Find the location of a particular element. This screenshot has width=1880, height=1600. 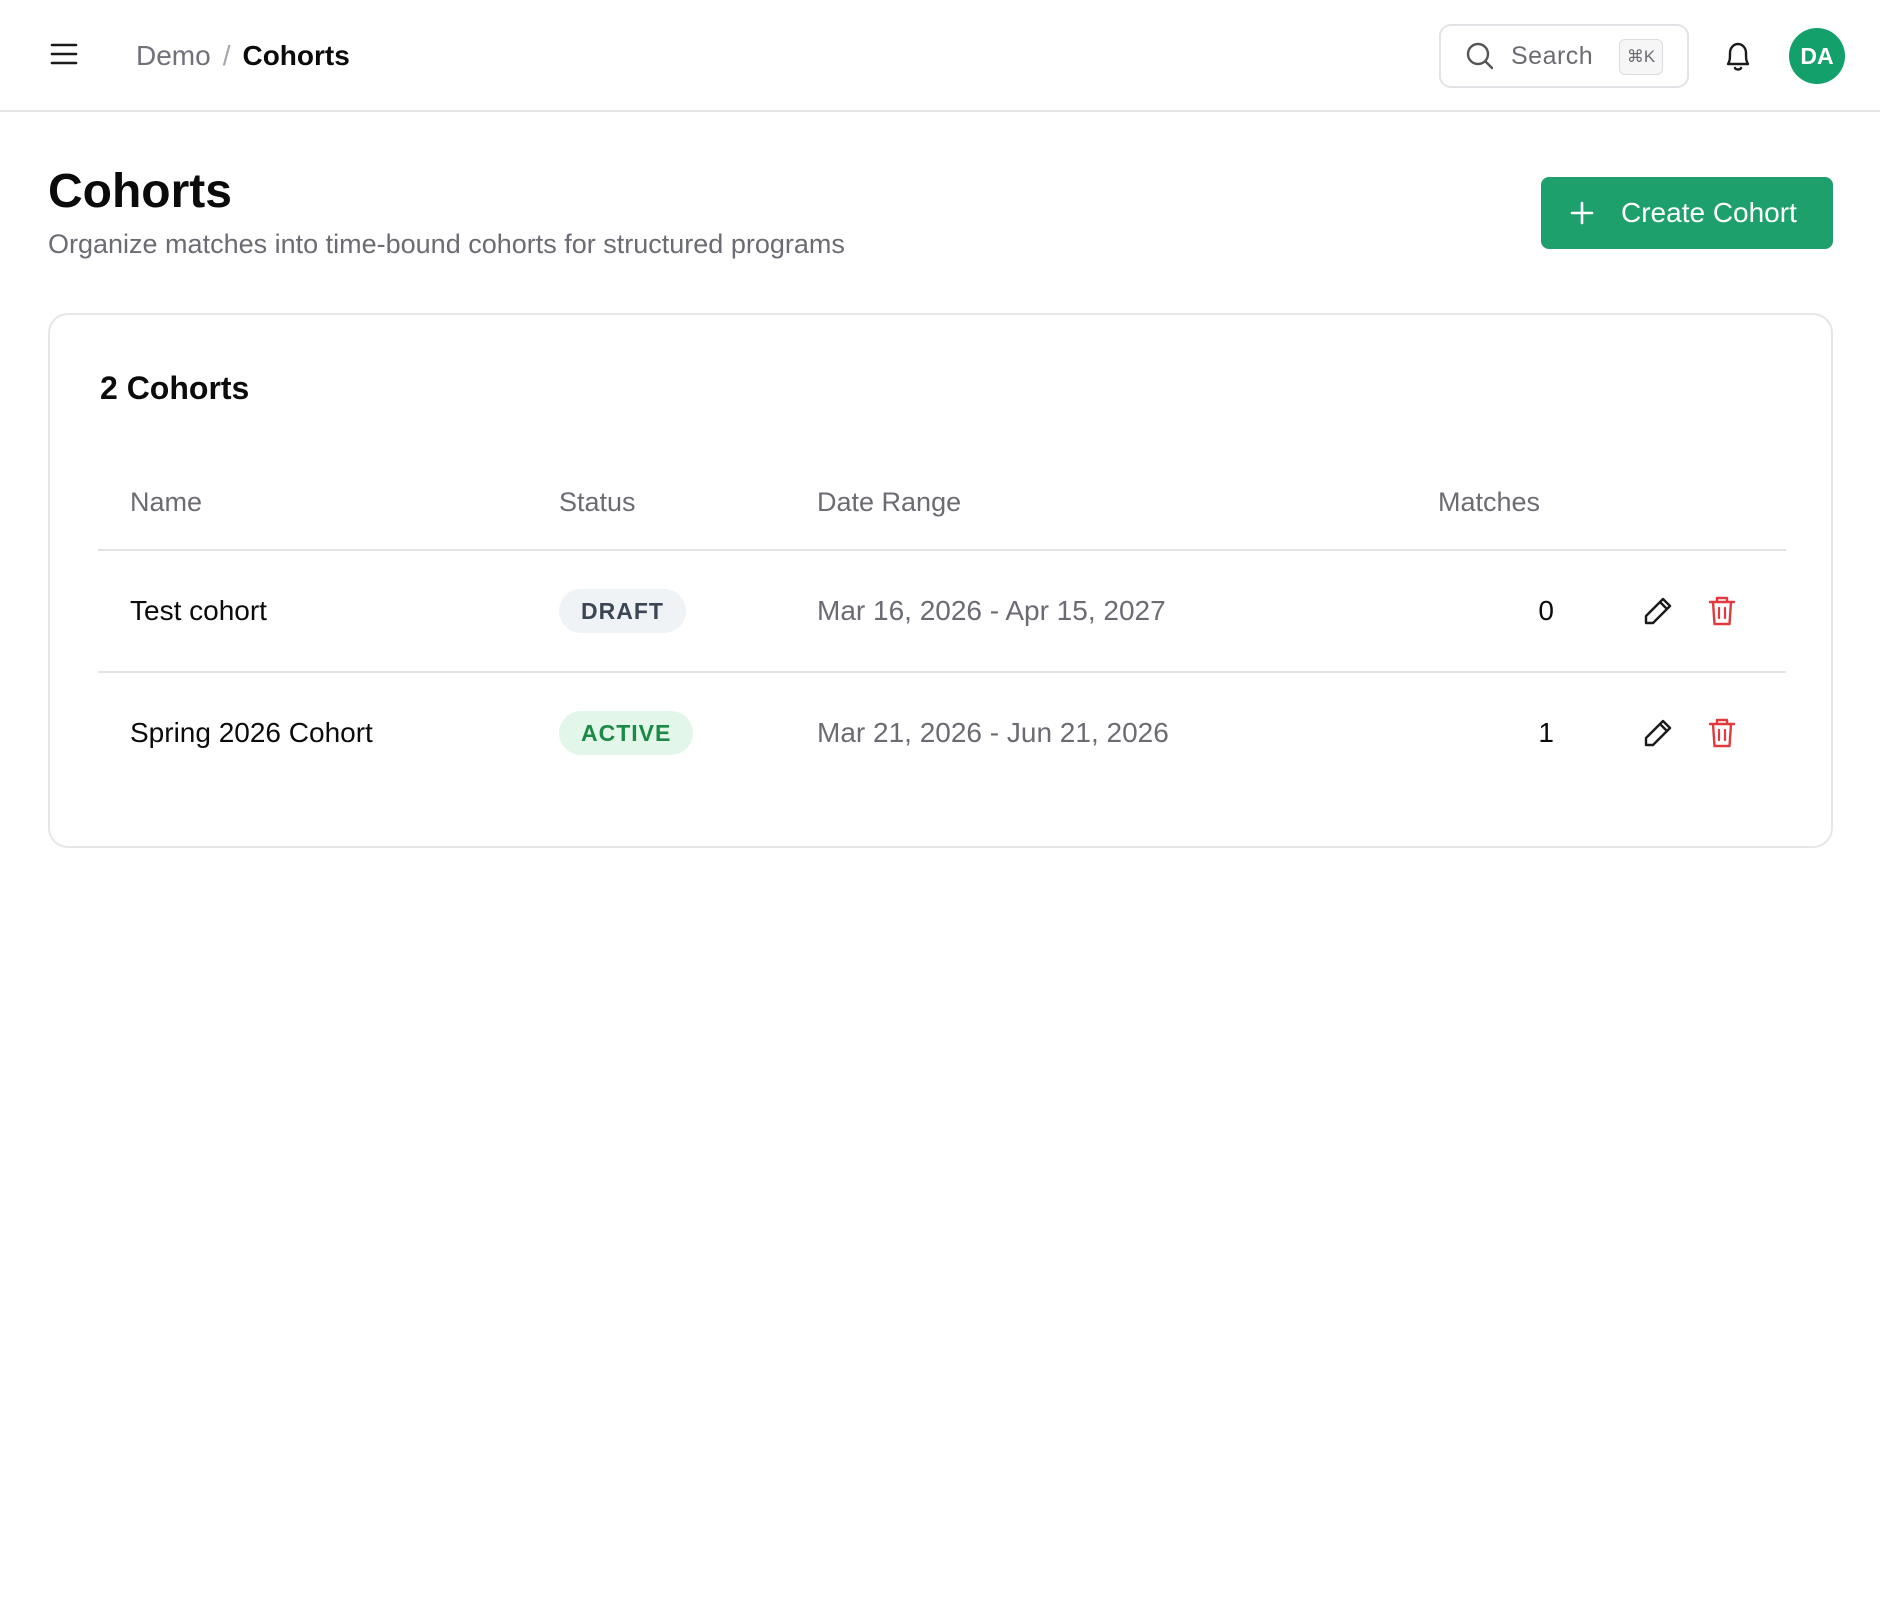

status-badge: ACTIVE is located at coordinates (626, 733).